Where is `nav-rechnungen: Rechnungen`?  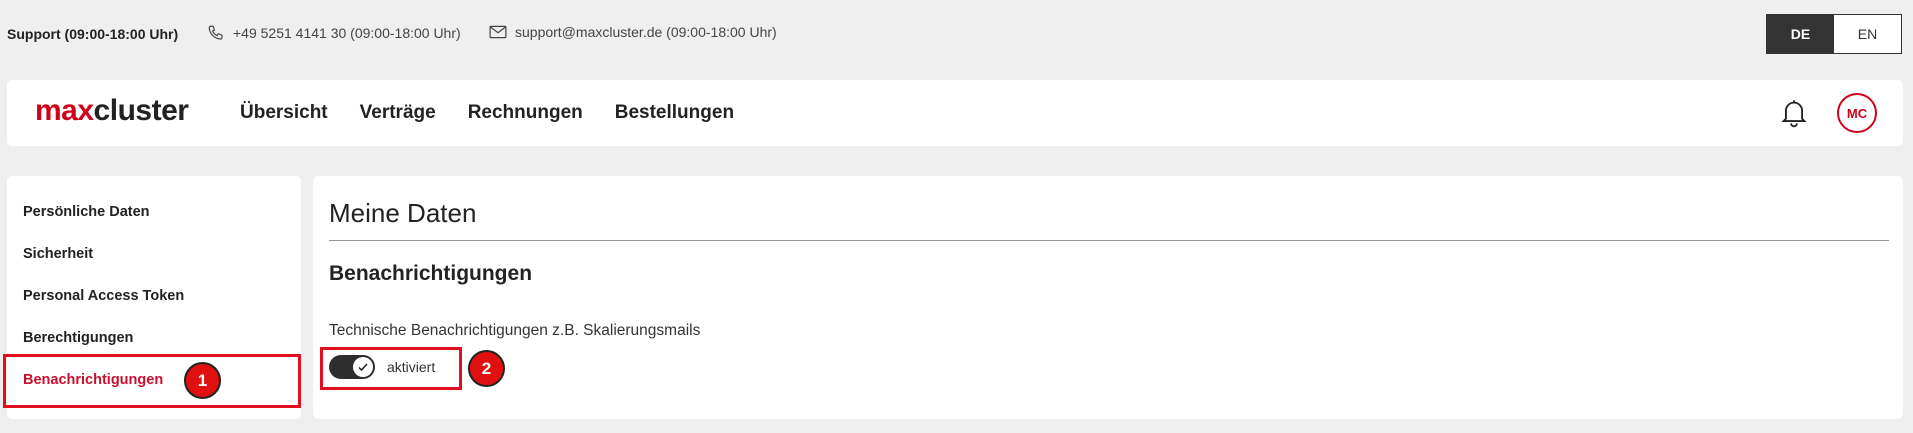
nav-rechnungen: Rechnungen is located at coordinates (525, 113).